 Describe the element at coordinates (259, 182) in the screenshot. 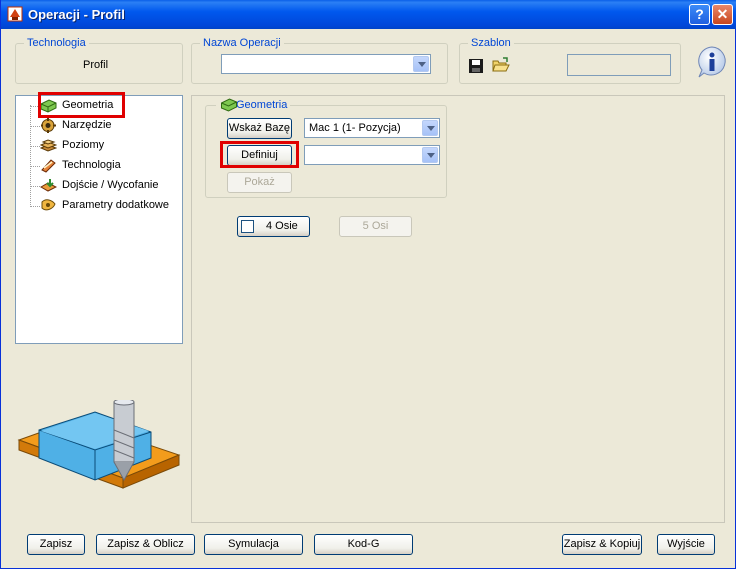

I see `pokaz-button: Pokaż` at that location.